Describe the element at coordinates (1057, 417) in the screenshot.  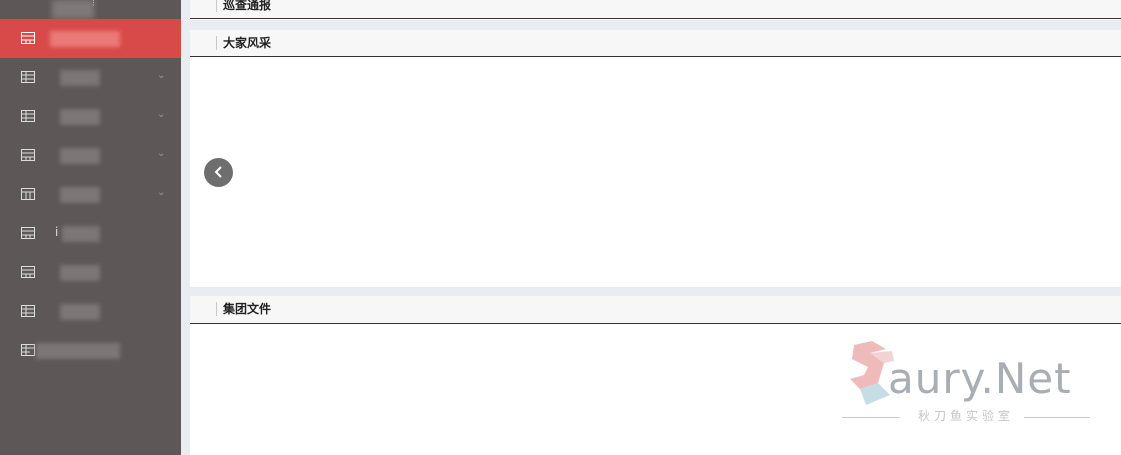
I see `watermark-divider` at that location.